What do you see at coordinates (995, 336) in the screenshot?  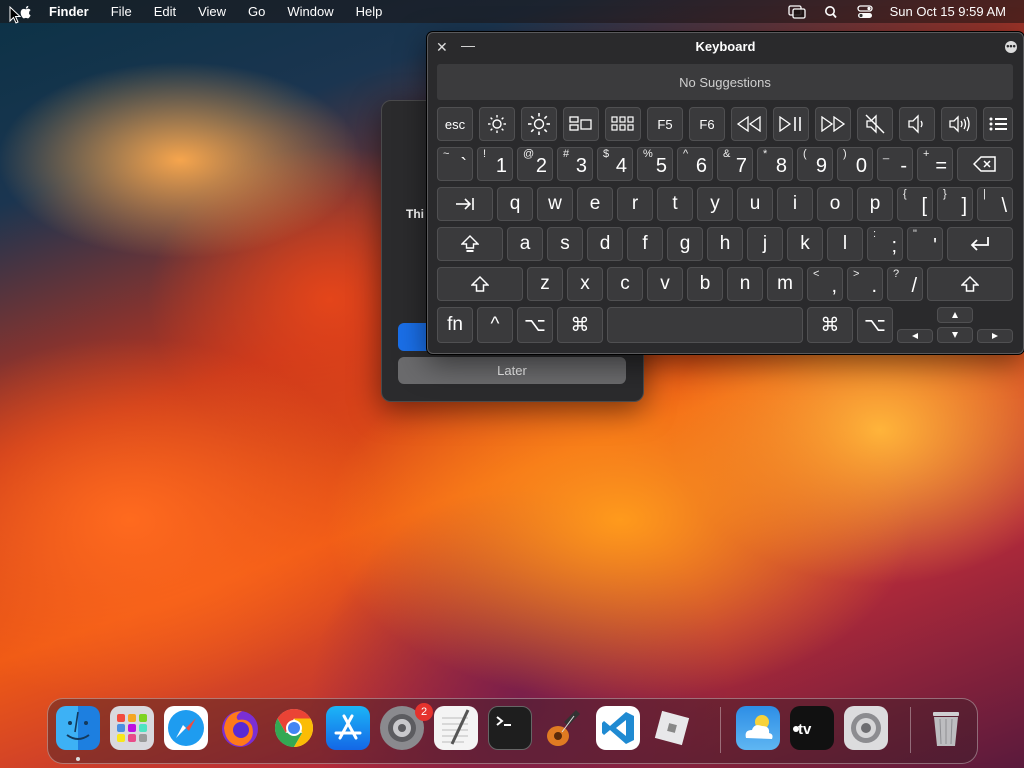 I see `arrow-right-icon` at bounding box center [995, 336].